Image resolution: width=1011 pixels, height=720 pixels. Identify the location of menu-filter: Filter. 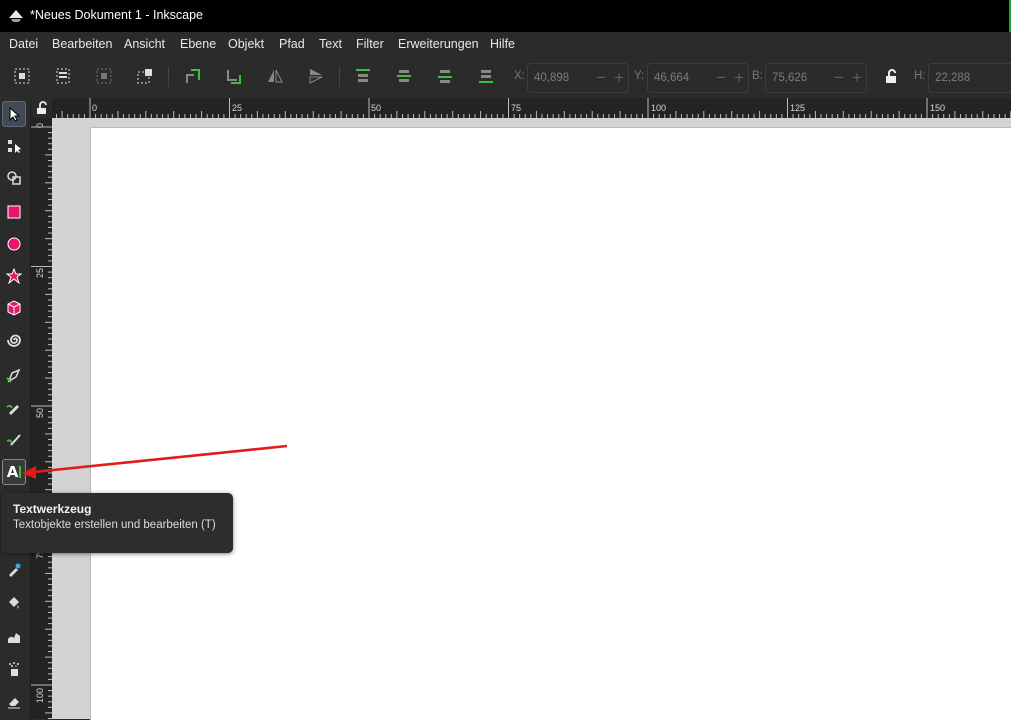
(370, 44).